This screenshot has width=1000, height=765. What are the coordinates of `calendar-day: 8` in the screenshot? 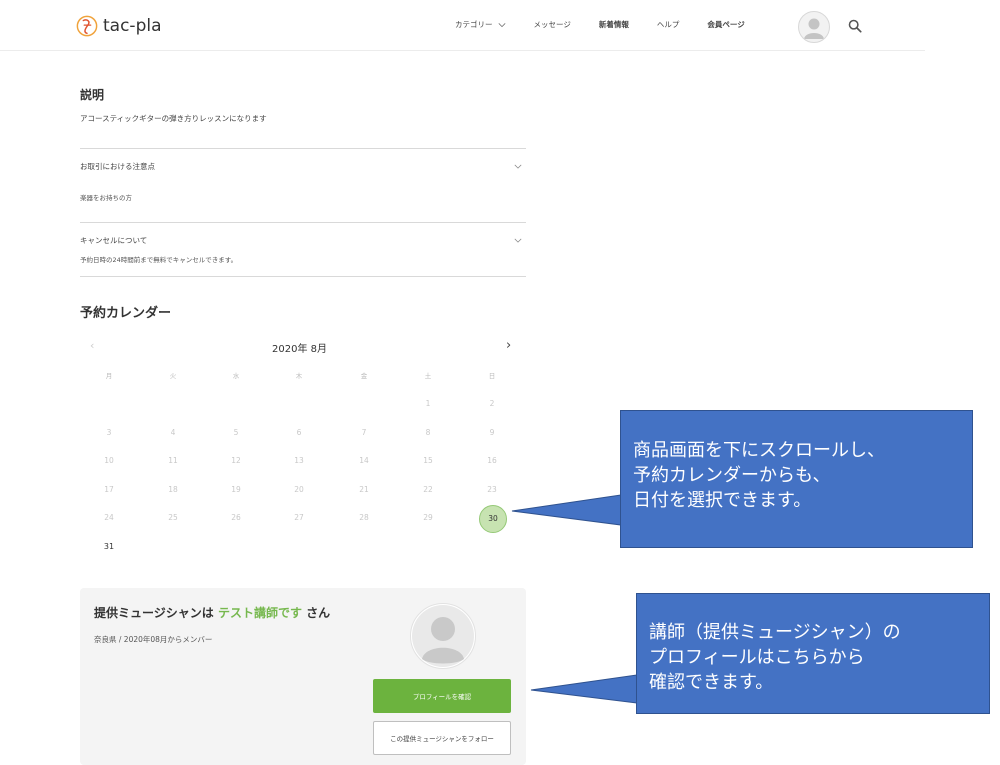 It's located at (428, 432).